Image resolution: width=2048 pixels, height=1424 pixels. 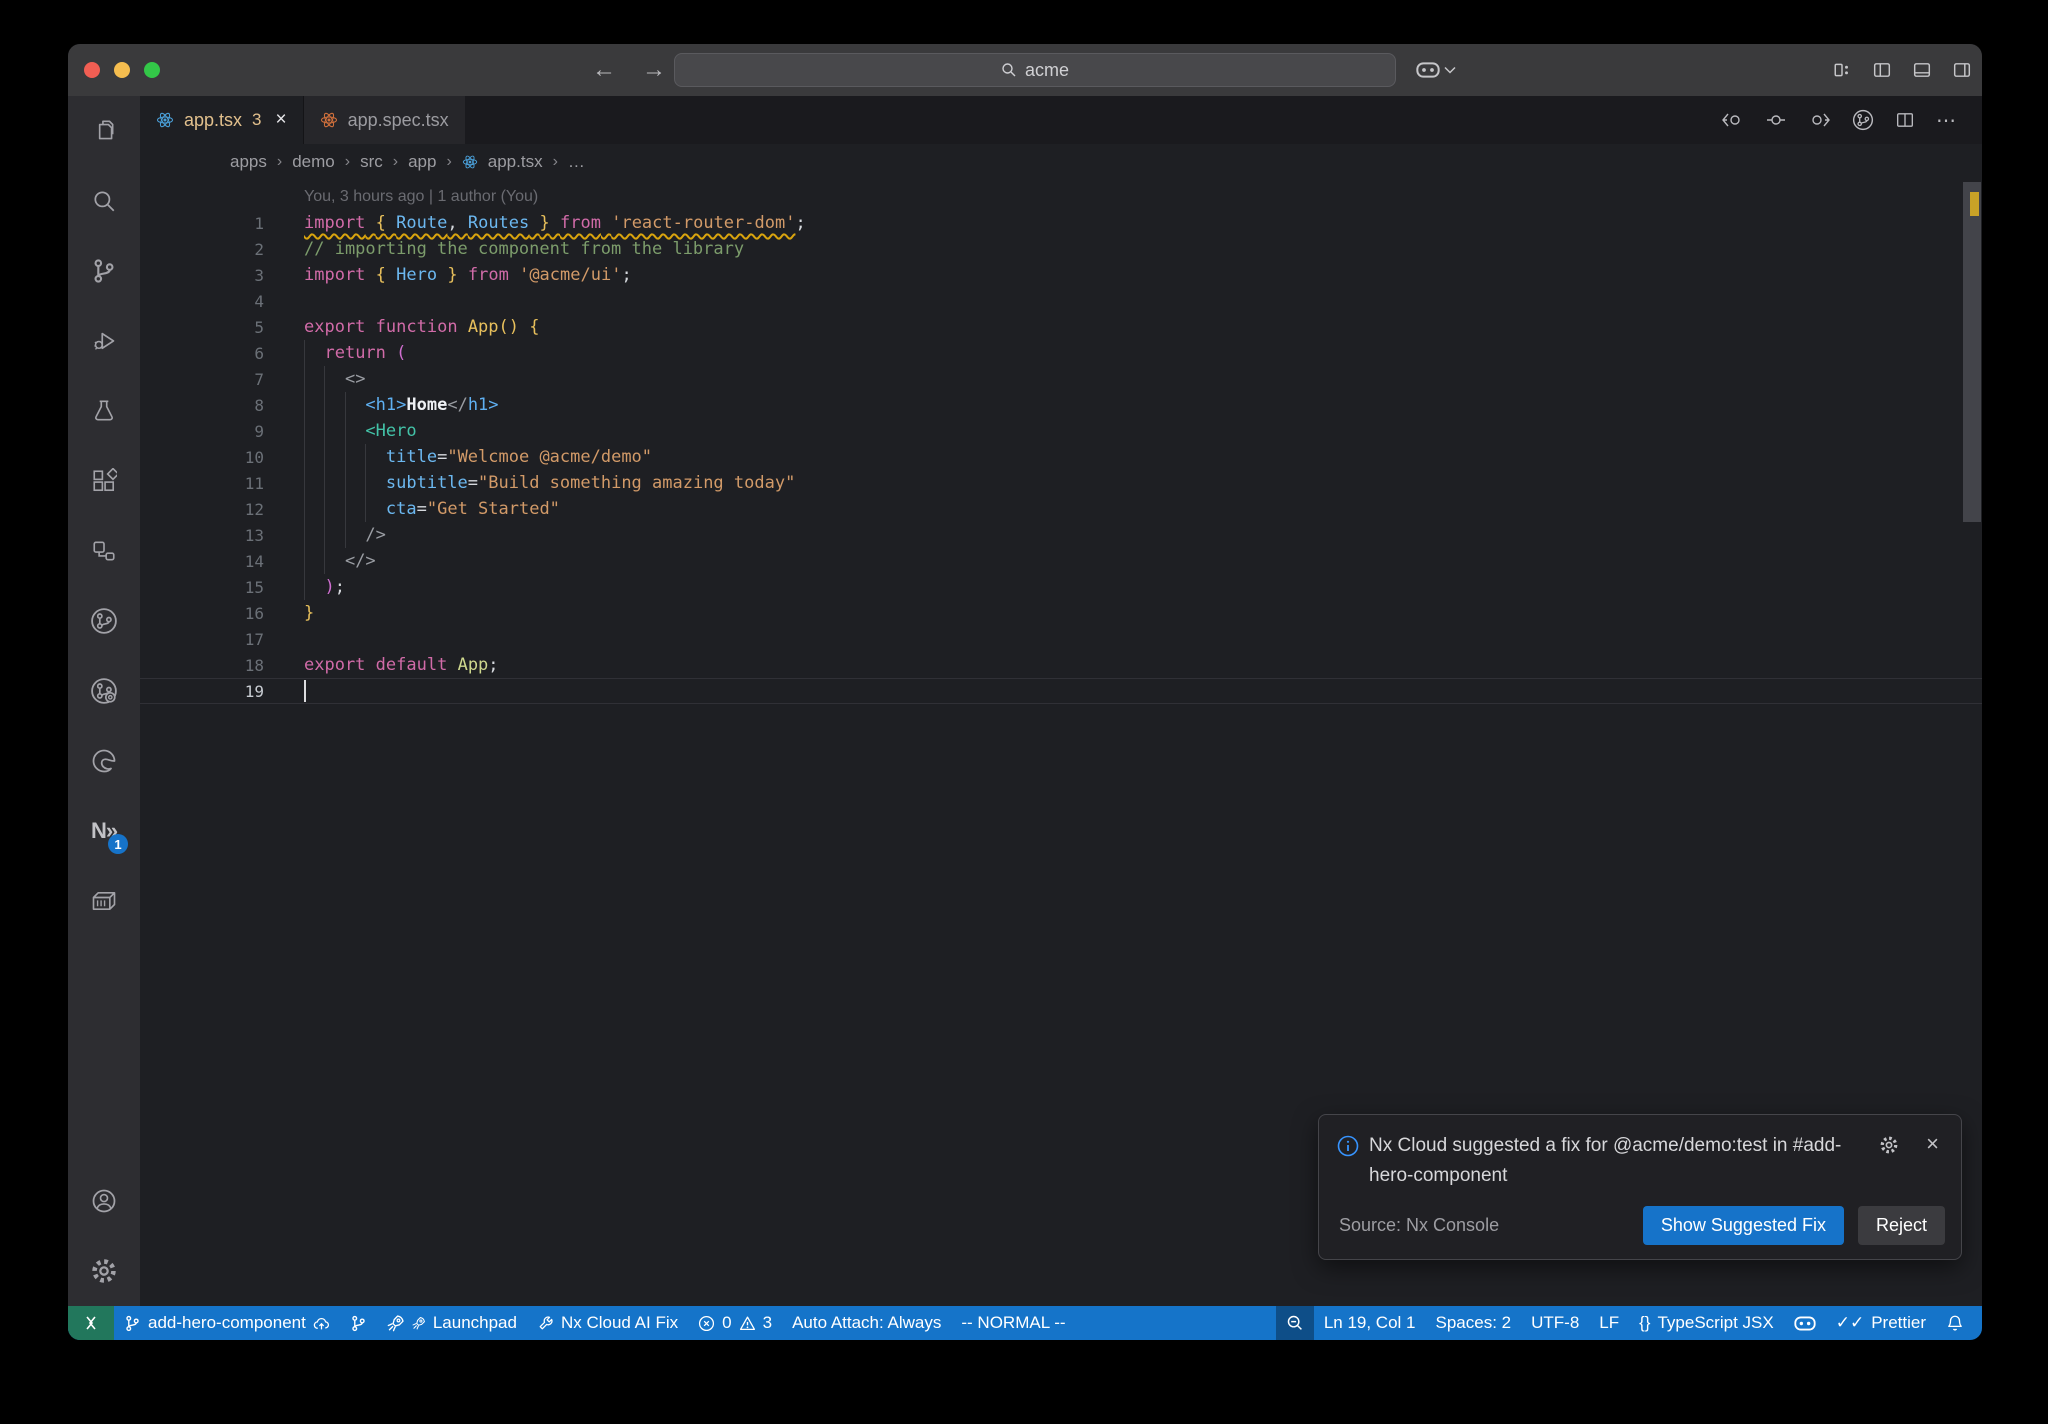 I want to click on sidebar-item-run-debug, so click(x=104, y=341).